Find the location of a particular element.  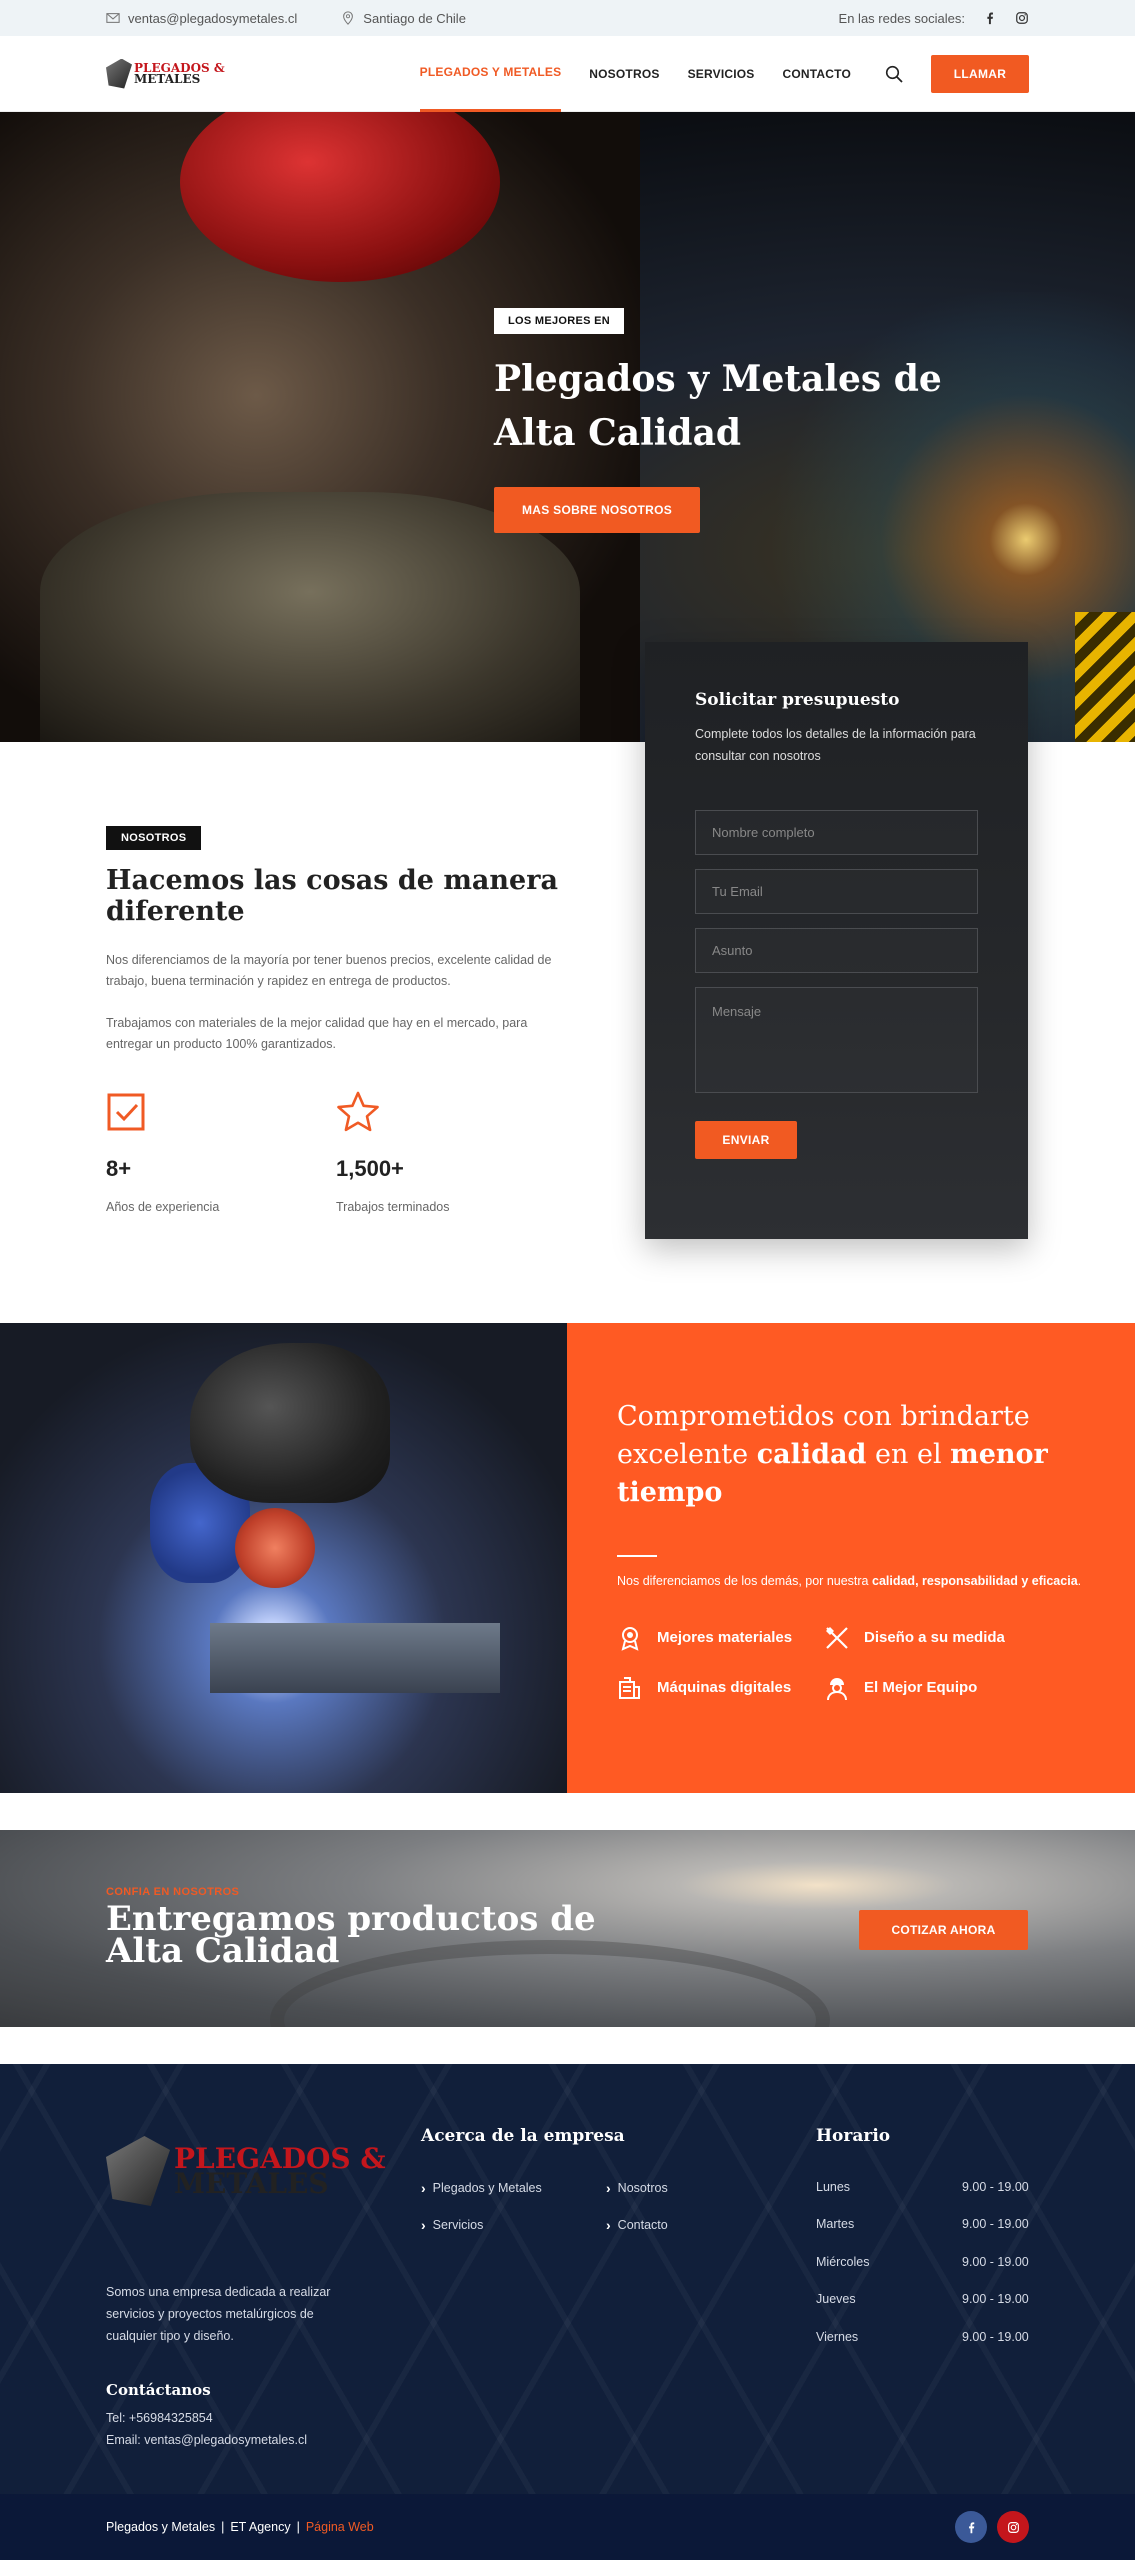

footer-link-plegados: Plegados y Metales is located at coordinates (481, 2188).